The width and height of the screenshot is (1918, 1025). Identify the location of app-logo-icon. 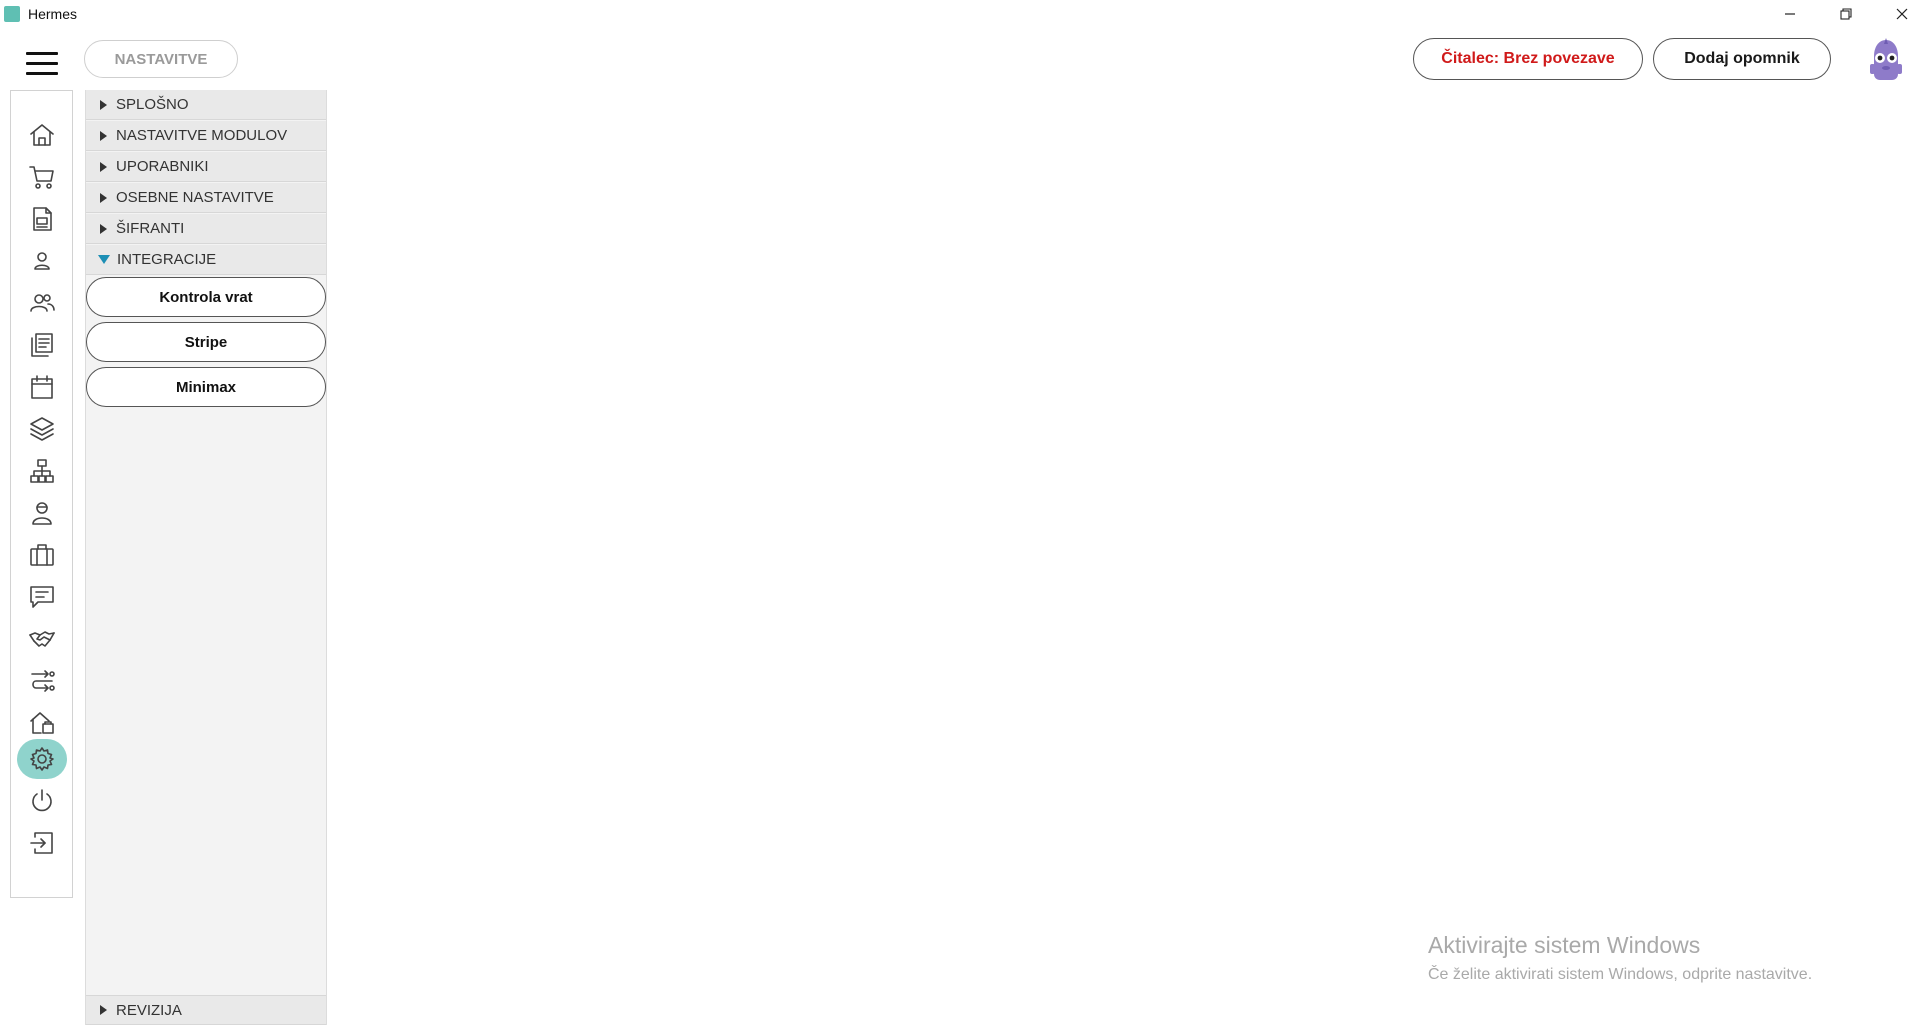
(12, 14).